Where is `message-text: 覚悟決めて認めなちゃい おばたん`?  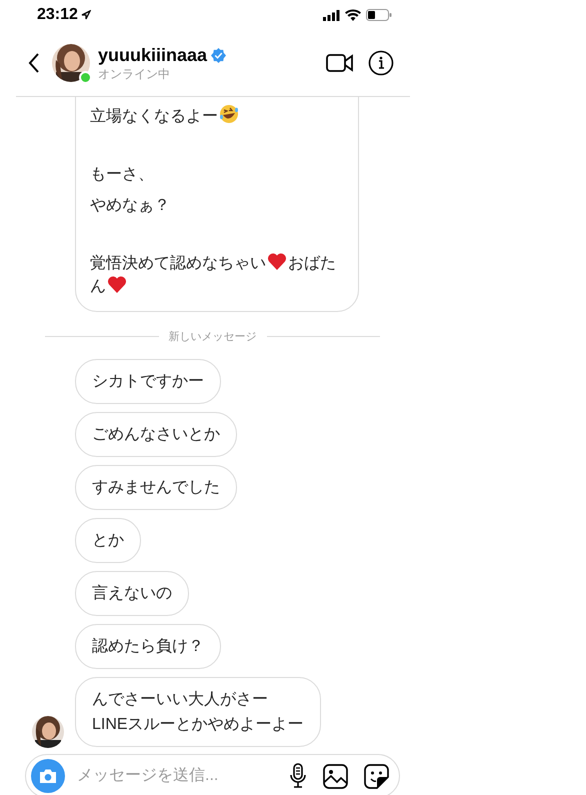 message-text: 覚悟決めて認めなちゃい おばたん is located at coordinates (217, 275).